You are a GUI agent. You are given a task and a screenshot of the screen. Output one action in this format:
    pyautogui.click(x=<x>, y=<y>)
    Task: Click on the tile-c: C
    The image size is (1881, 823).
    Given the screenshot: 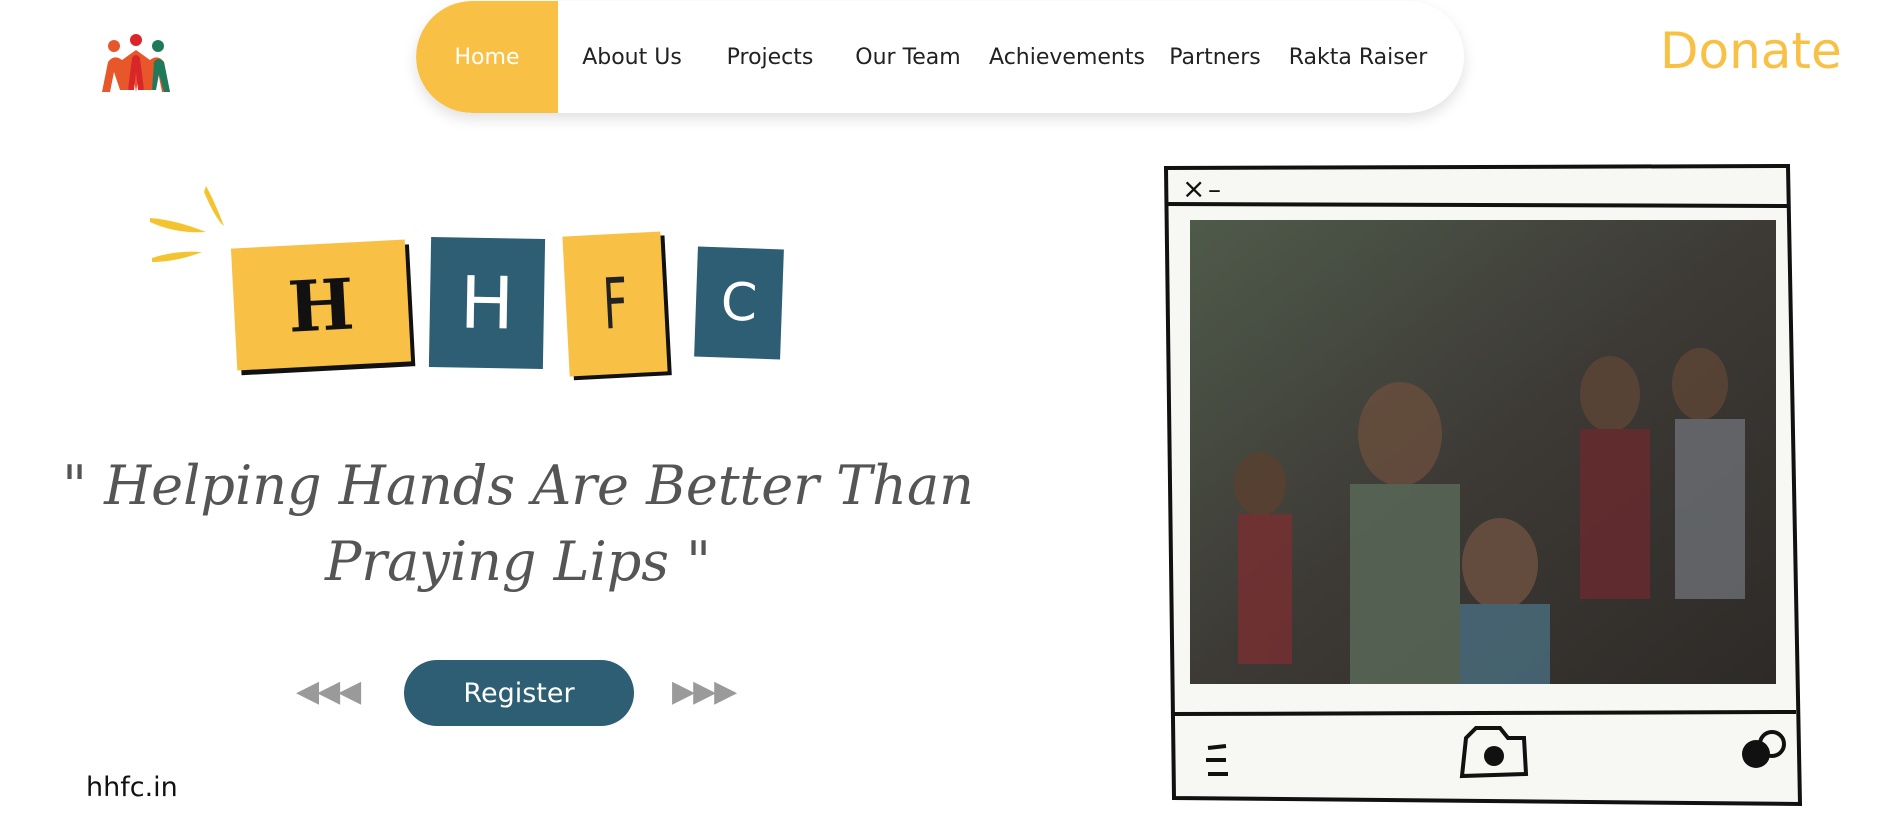 What is the action you would take?
    pyautogui.click(x=739, y=303)
    